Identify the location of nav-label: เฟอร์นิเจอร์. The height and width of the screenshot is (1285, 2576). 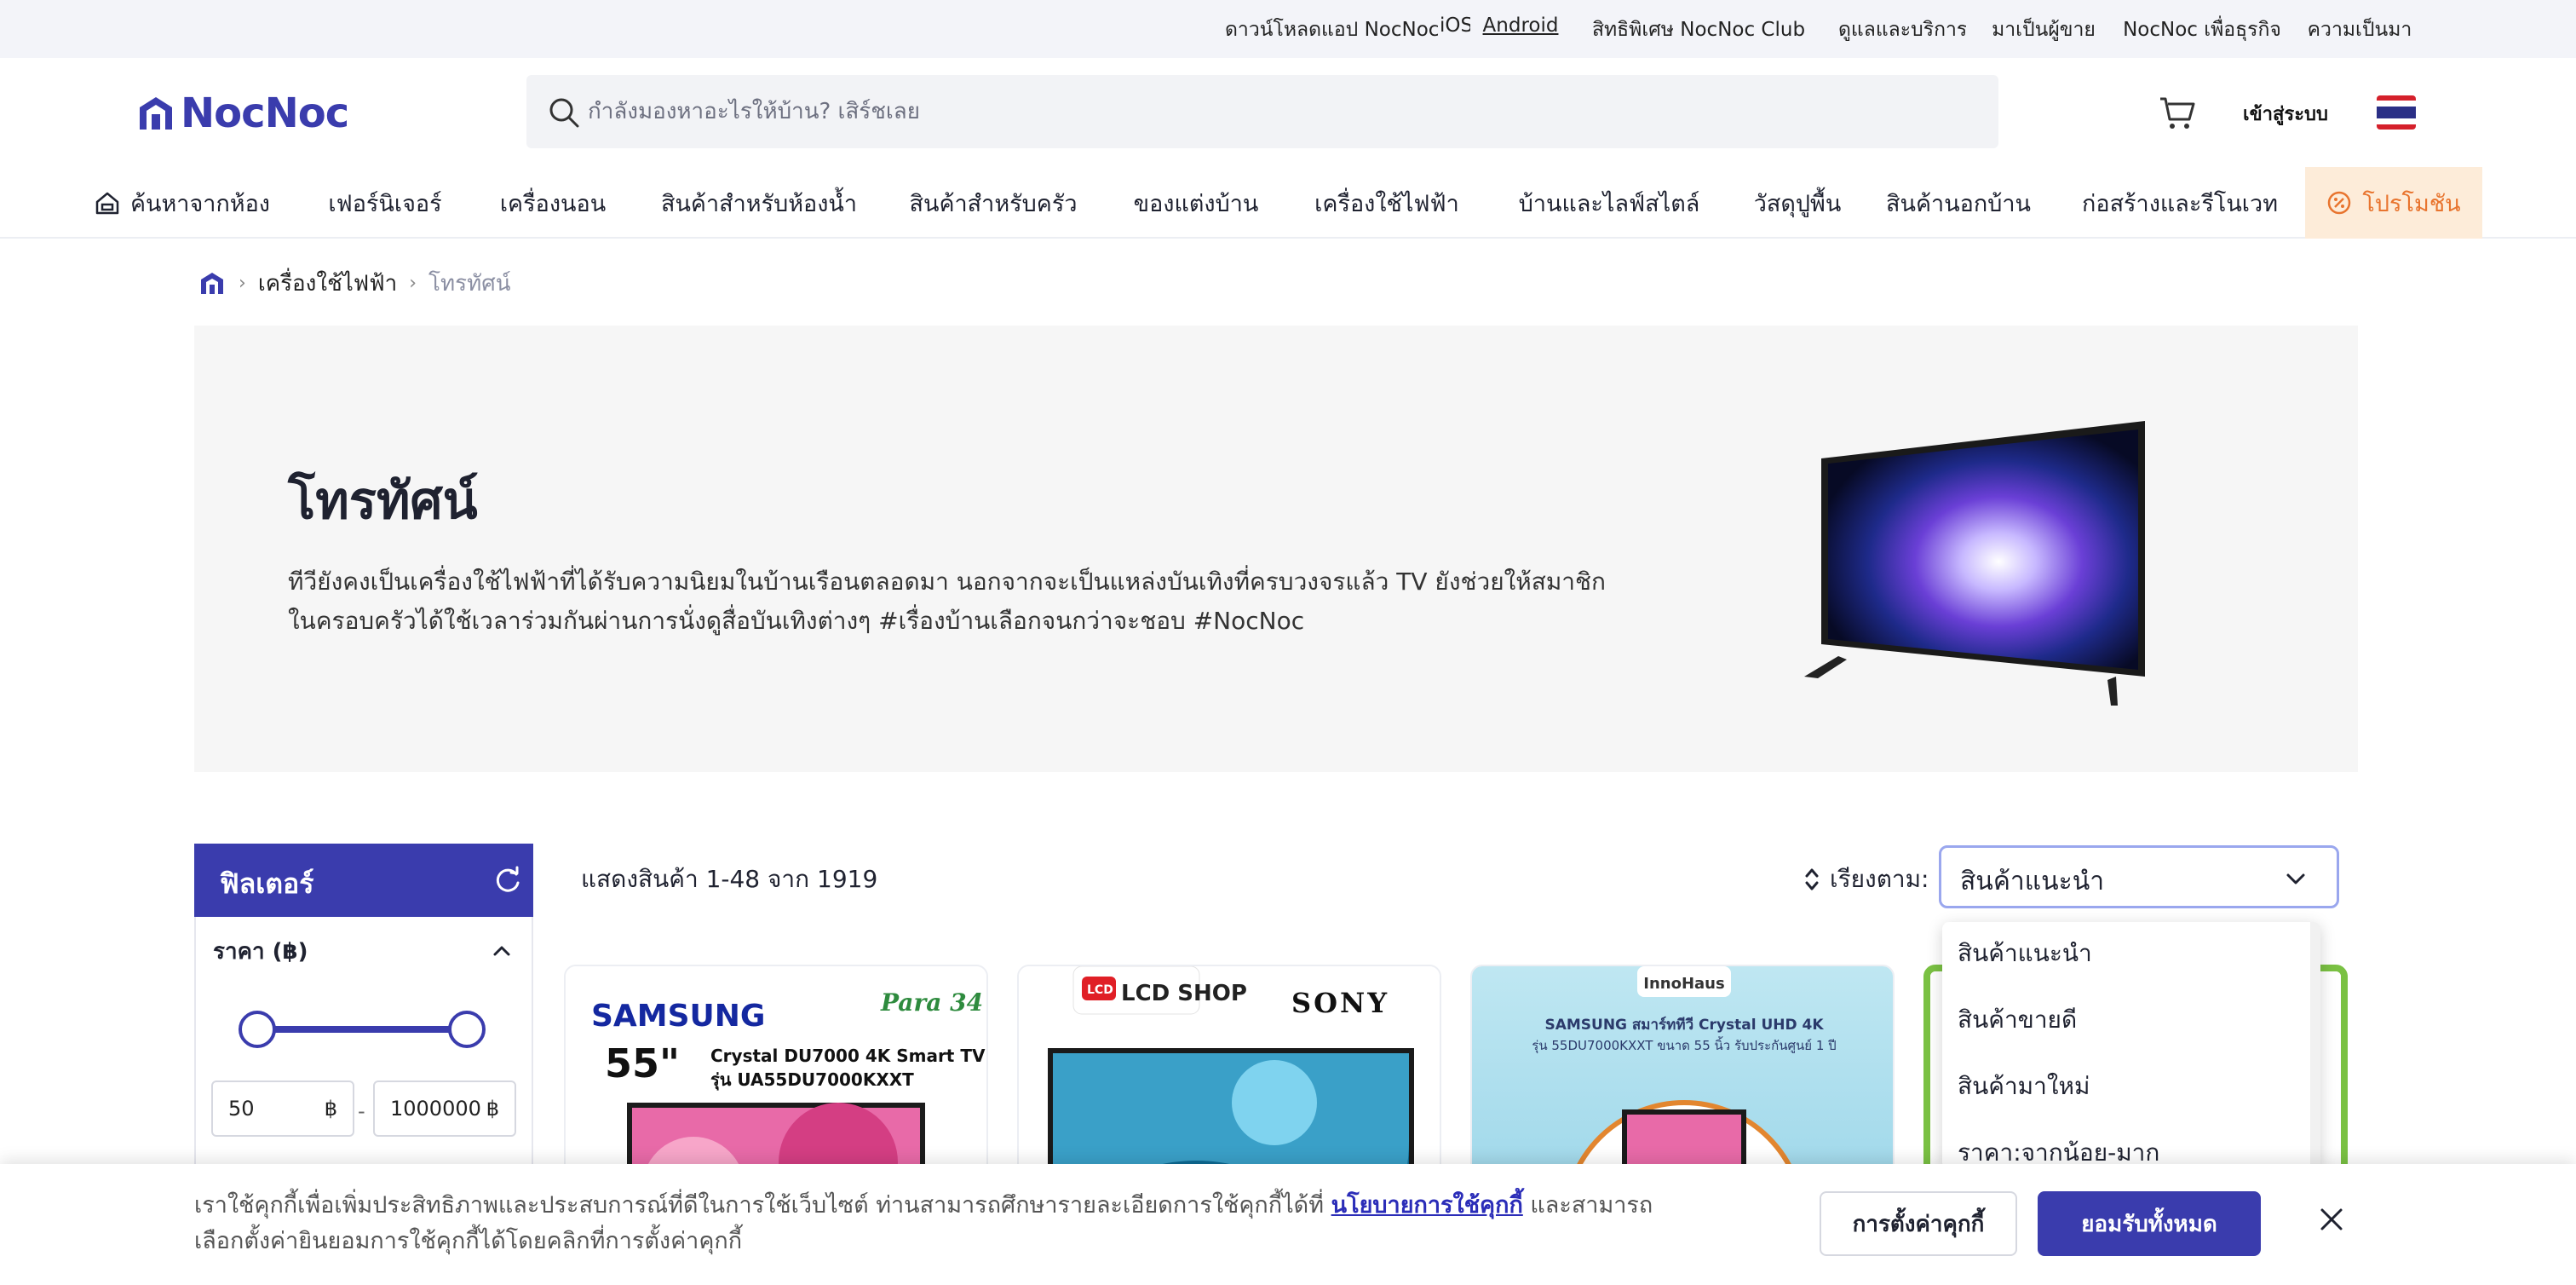
(385, 203).